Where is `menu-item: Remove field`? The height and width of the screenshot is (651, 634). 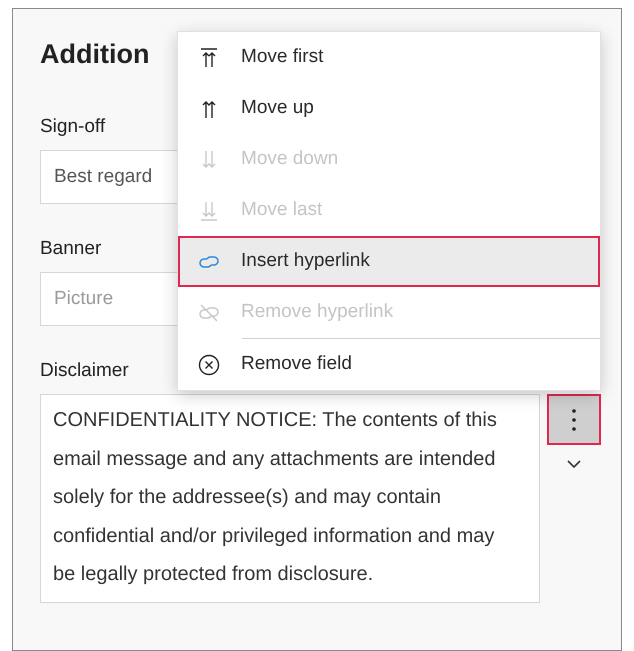
menu-item: Remove field is located at coordinates (389, 364).